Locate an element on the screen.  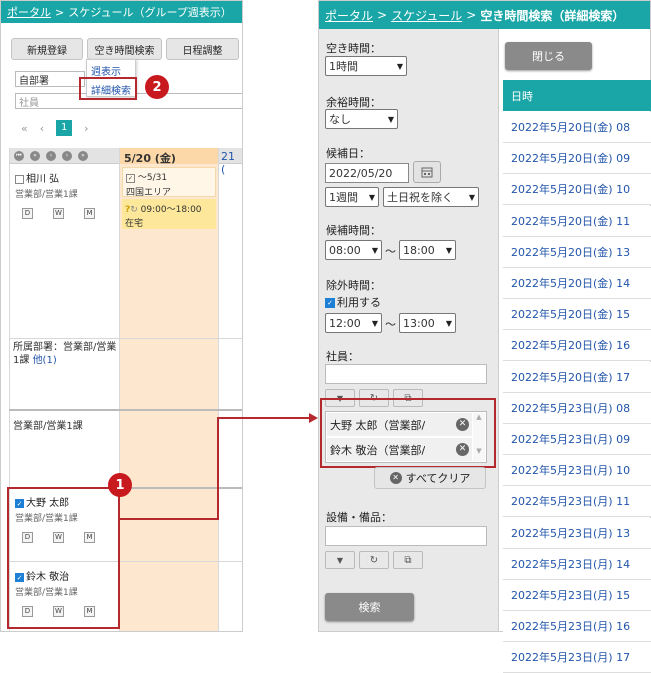
equipment-reset-button: ↻ is located at coordinates (374, 560).